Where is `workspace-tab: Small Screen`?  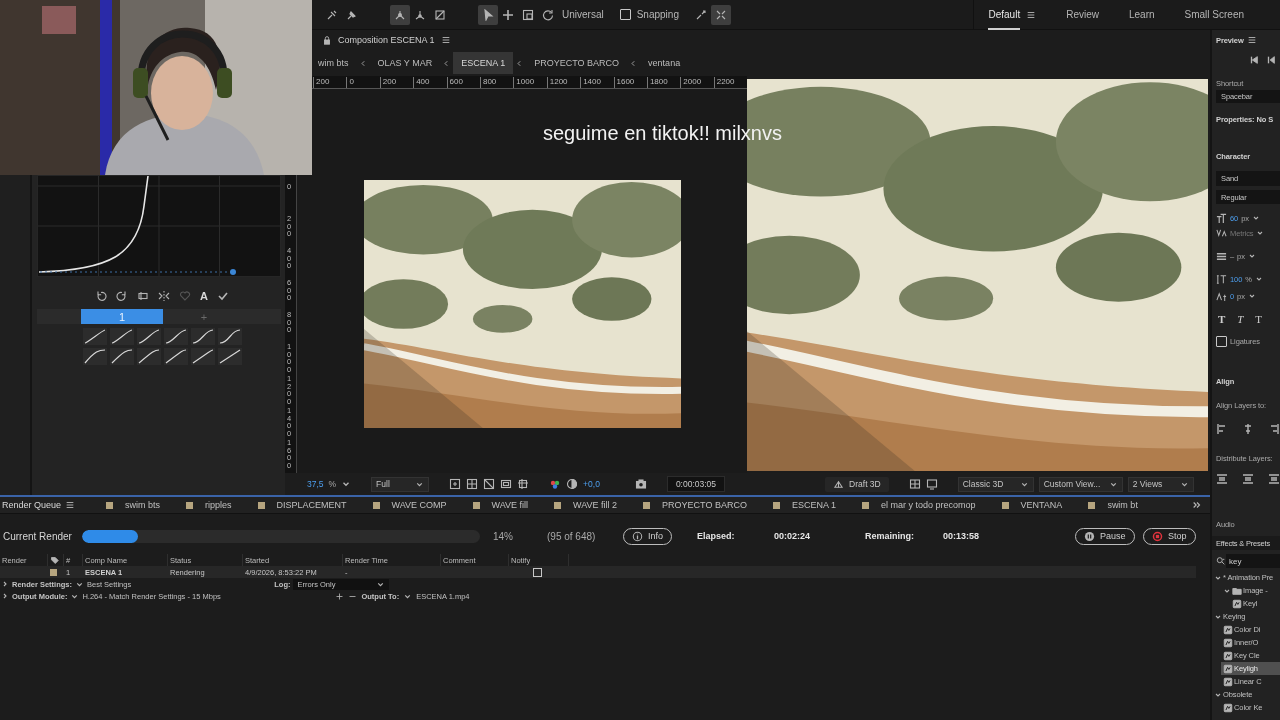 workspace-tab: Small Screen is located at coordinates (1214, 15).